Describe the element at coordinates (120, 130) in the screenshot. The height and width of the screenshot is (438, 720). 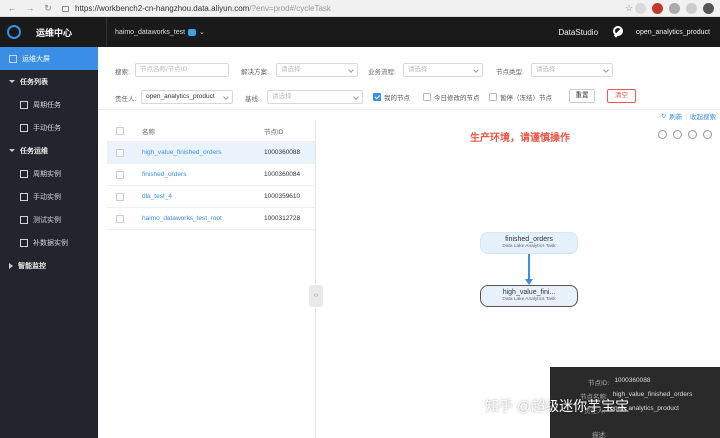
I see `select-all-checkbox` at that location.